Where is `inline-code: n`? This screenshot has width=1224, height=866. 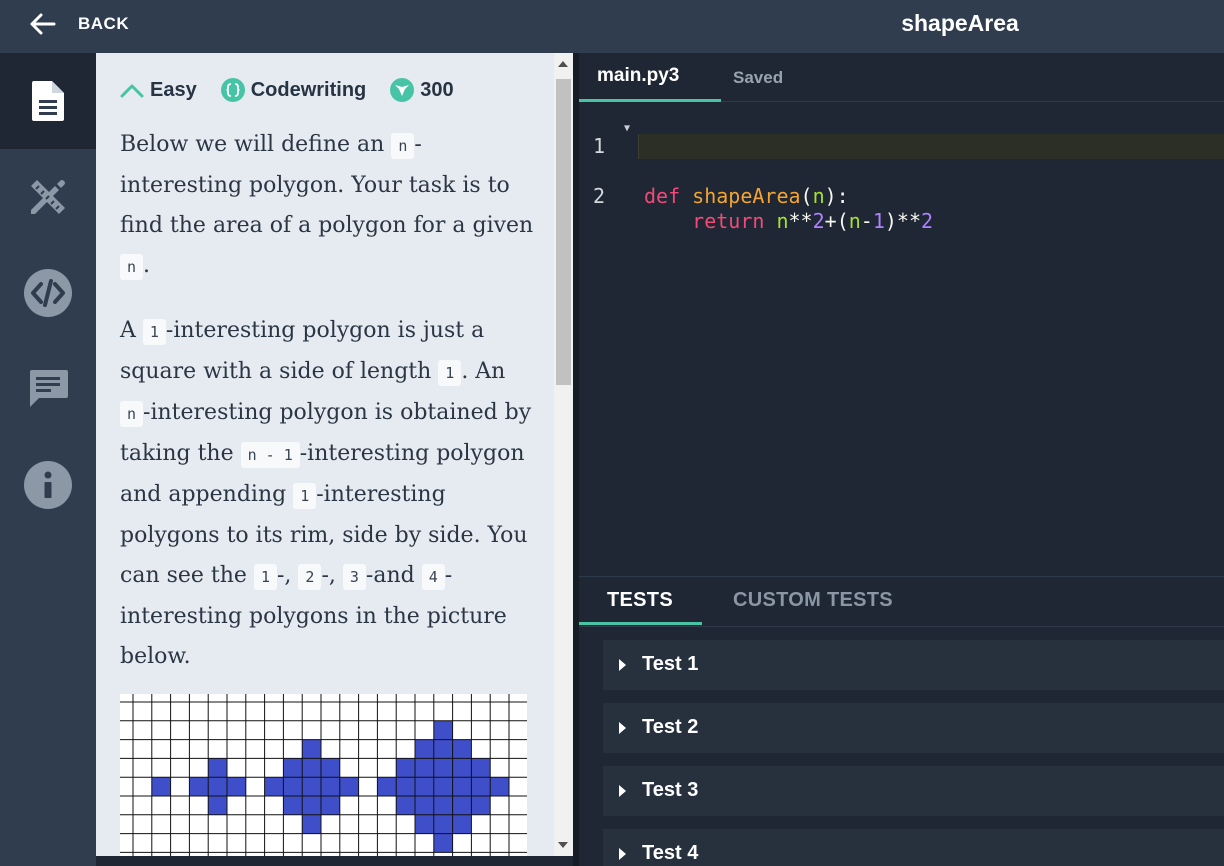 inline-code: n is located at coordinates (403, 146).